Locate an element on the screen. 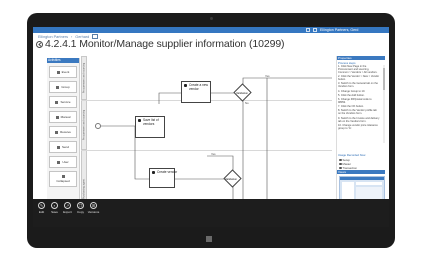  task-save-list: Save list of vendors is located at coordinates (150, 127).